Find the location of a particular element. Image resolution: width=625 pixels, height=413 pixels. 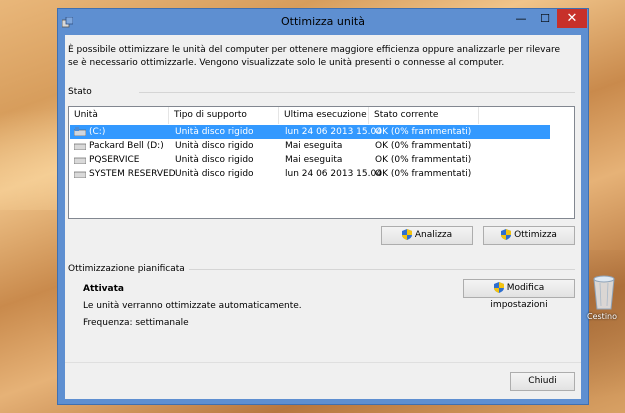

recycle-bin-icon is located at coordinates (604, 291).